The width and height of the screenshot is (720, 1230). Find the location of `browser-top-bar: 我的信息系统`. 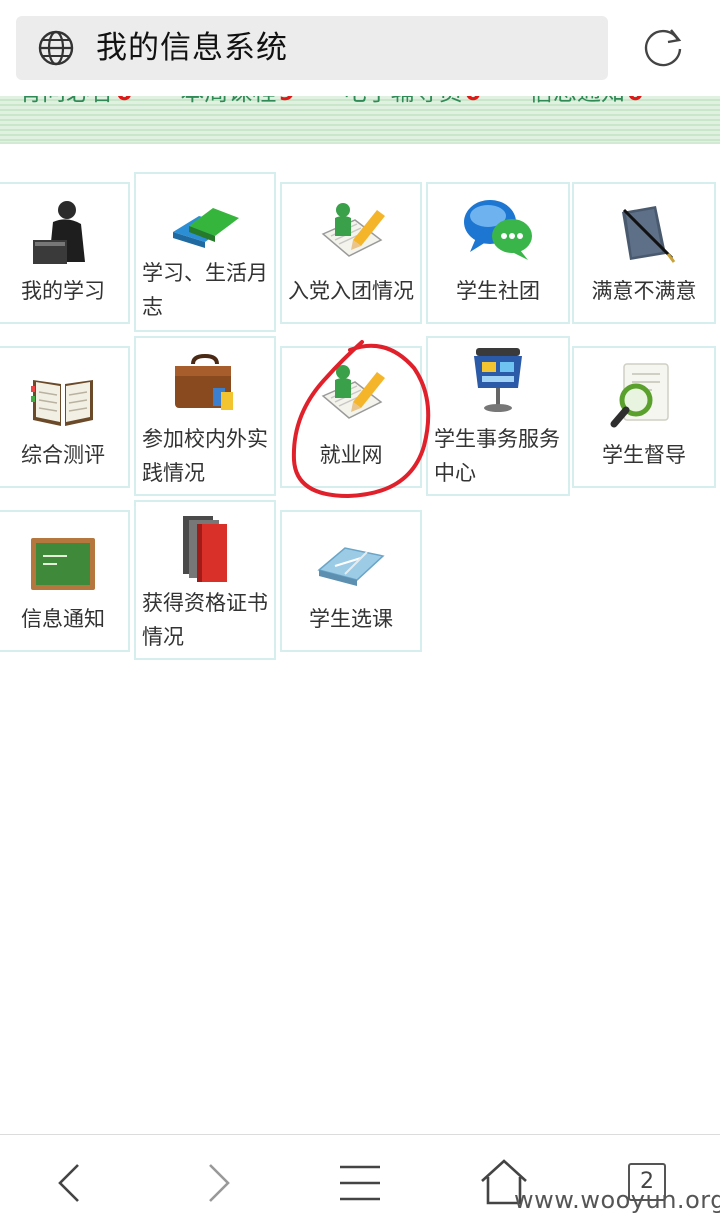

browser-top-bar: 我的信息系统 is located at coordinates (360, 48).